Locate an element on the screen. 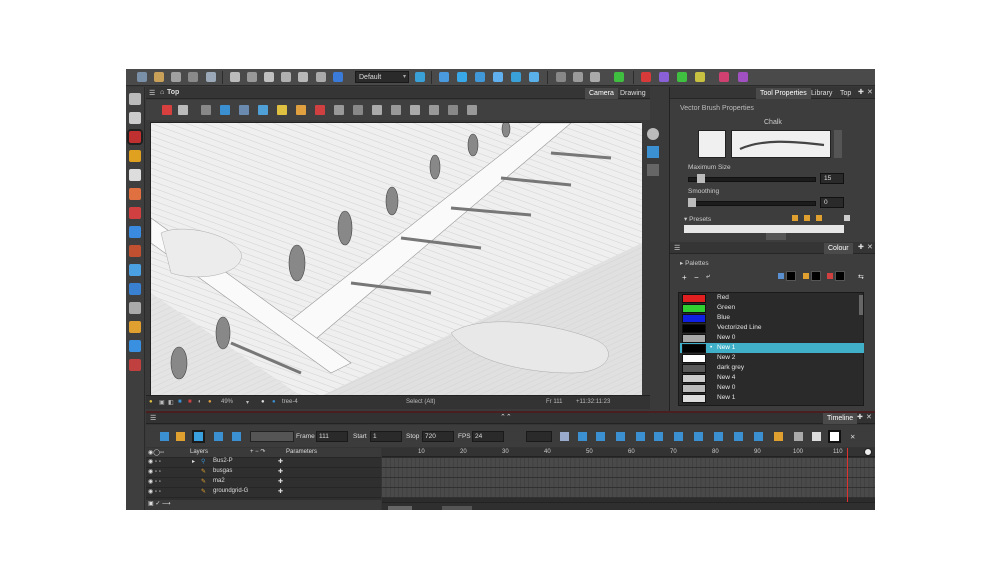 The width and height of the screenshot is (1000, 562). transform-tool-icon is located at coordinates (135, 327).